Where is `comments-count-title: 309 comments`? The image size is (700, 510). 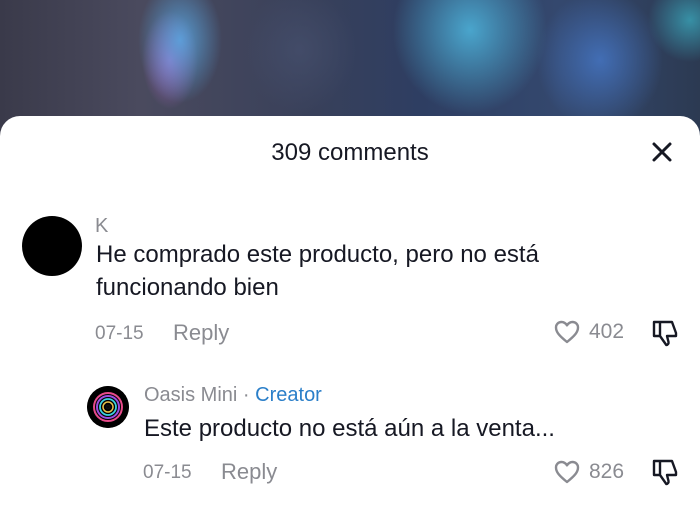 comments-count-title: 309 comments is located at coordinates (350, 152).